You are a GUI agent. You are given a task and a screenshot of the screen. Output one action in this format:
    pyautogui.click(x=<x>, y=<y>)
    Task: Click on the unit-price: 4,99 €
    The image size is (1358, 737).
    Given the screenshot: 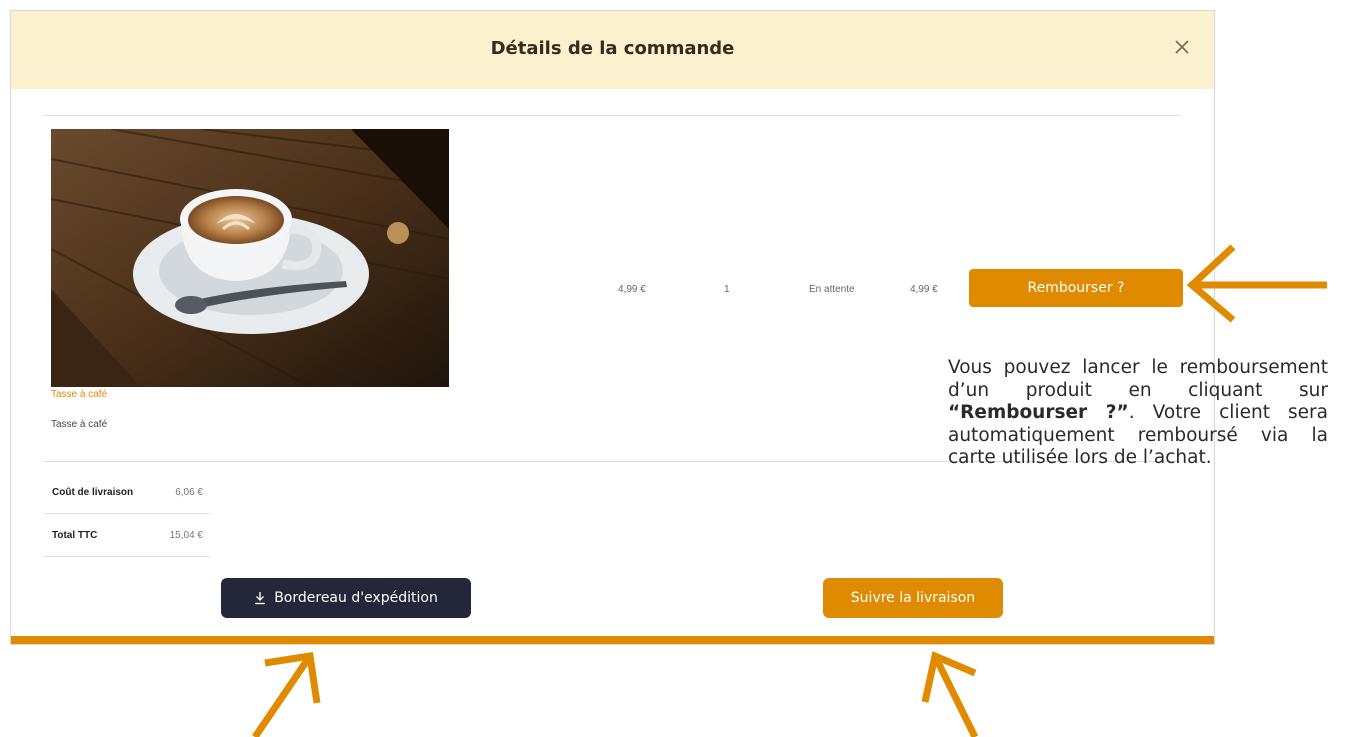 What is the action you would take?
    pyautogui.click(x=632, y=289)
    